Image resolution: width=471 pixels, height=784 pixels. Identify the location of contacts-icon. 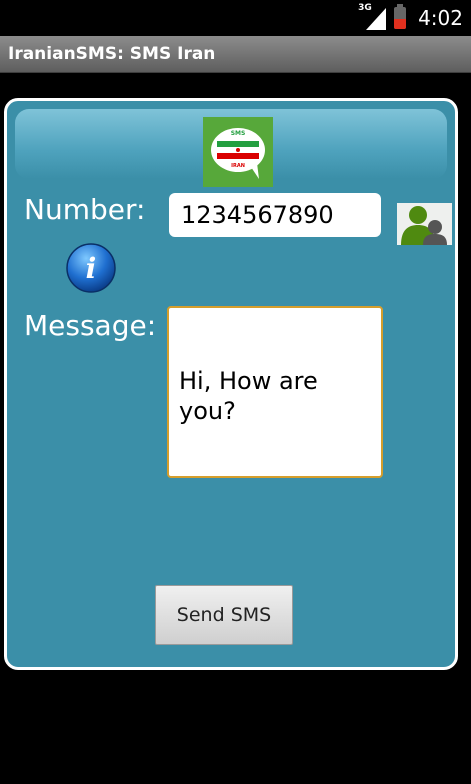
(424, 225).